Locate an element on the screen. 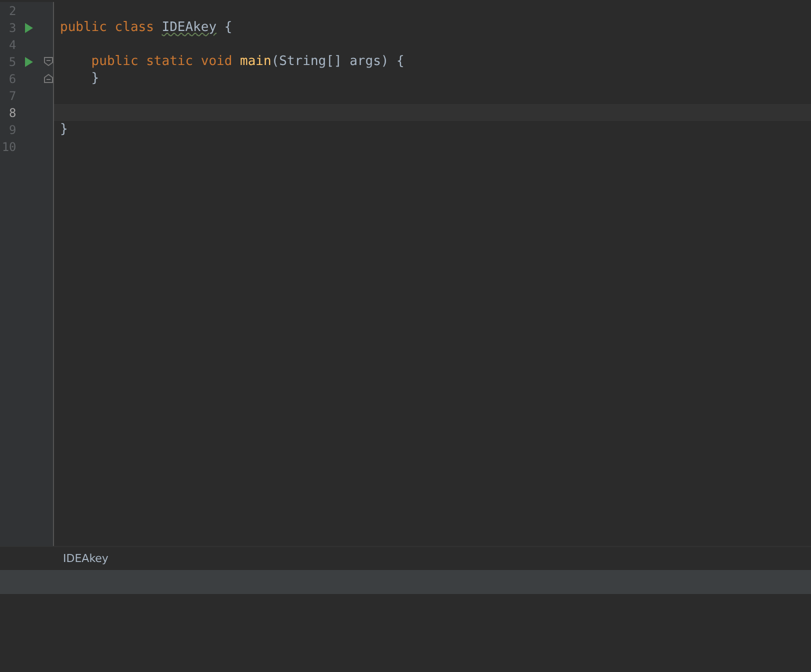  code-token: public class is located at coordinates (107, 27).